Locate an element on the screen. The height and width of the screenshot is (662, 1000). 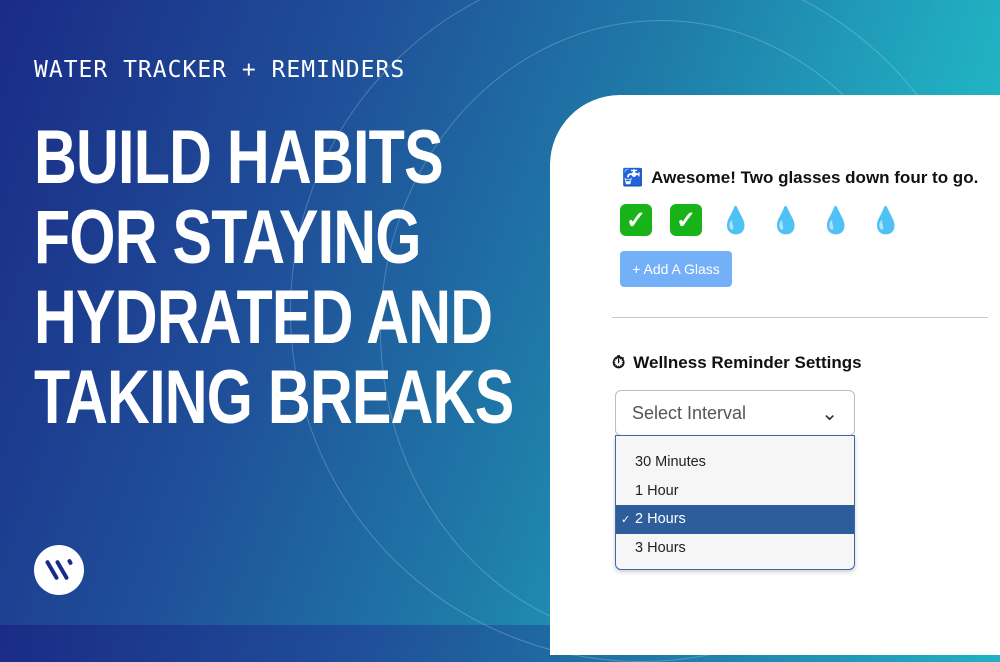
status-message: 🚰 Awesome! Two glasses down four to go. is located at coordinates (800, 178).